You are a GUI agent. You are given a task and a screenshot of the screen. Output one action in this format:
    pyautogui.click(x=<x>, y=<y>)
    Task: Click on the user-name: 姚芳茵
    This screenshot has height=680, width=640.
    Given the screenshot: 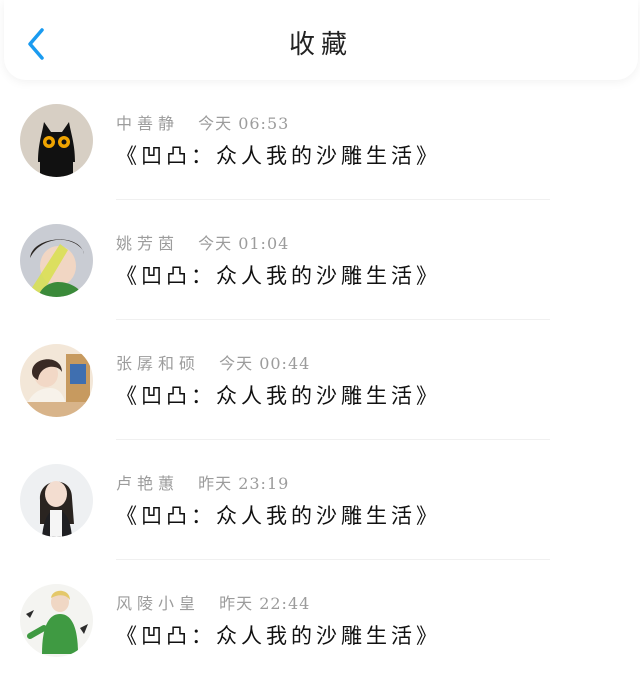 What is the action you would take?
    pyautogui.click(x=148, y=243)
    